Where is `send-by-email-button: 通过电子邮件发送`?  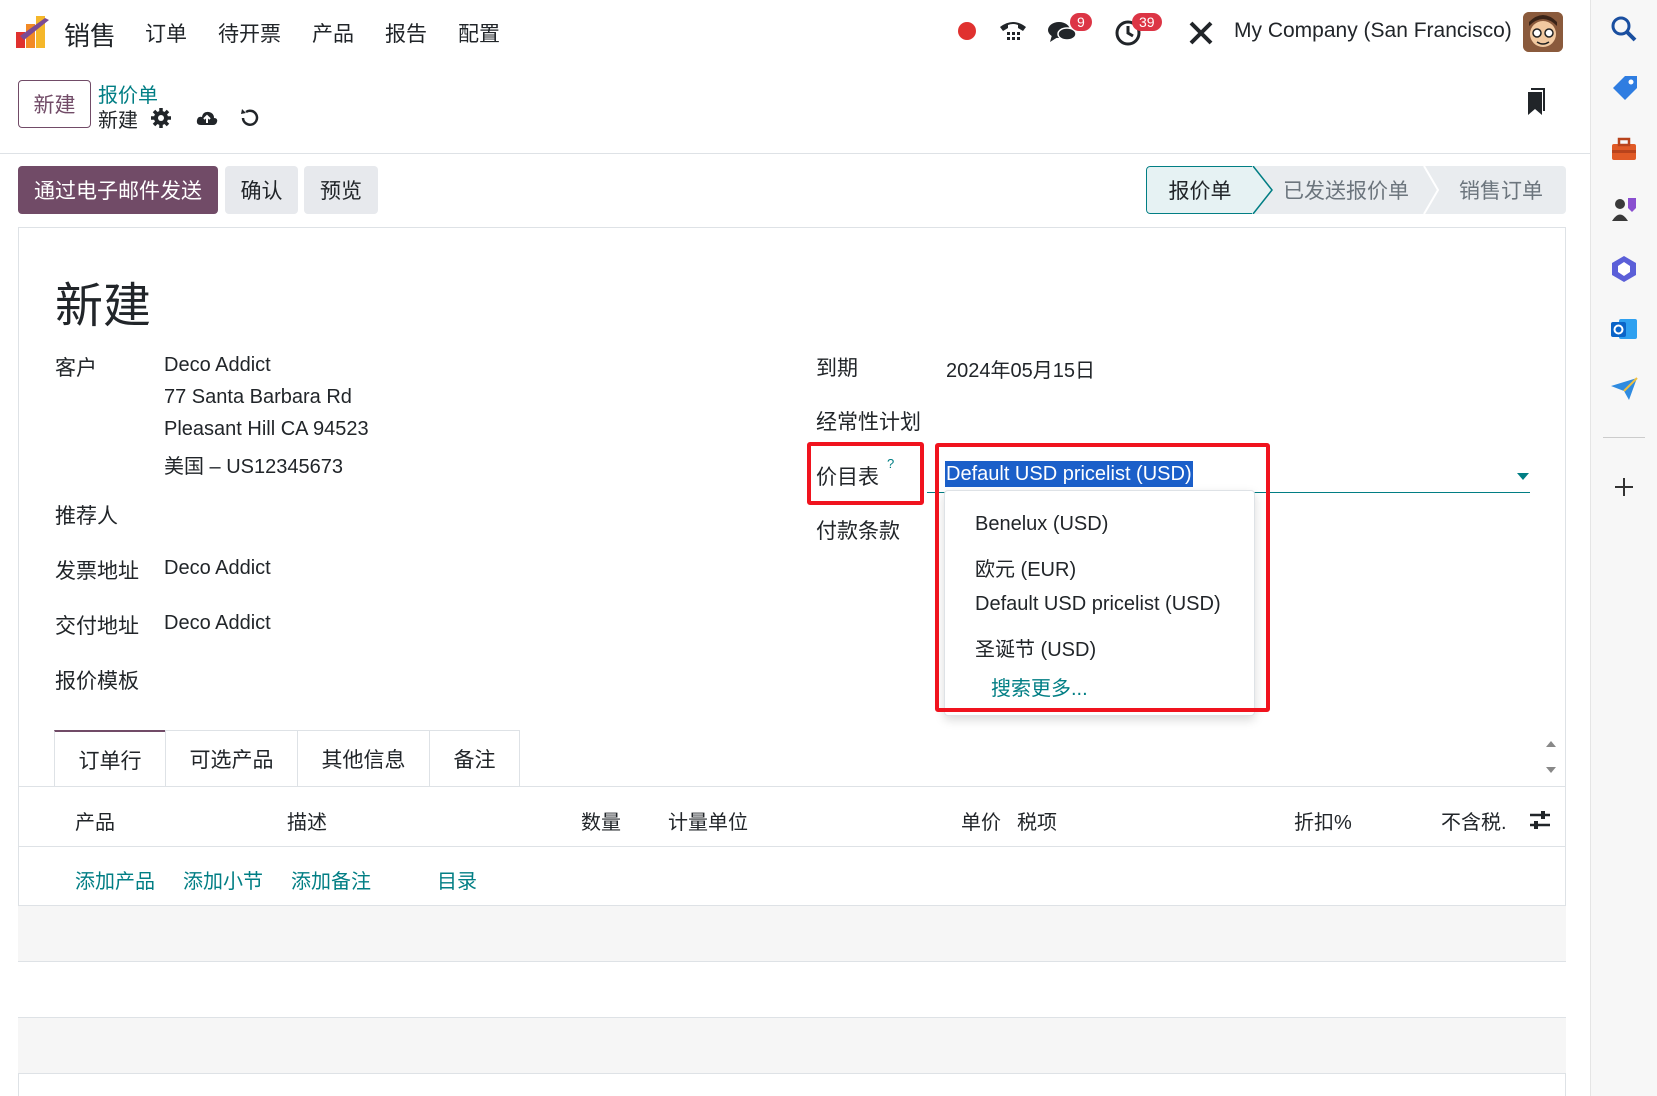
send-by-email-button: 通过电子邮件发送 is located at coordinates (118, 190).